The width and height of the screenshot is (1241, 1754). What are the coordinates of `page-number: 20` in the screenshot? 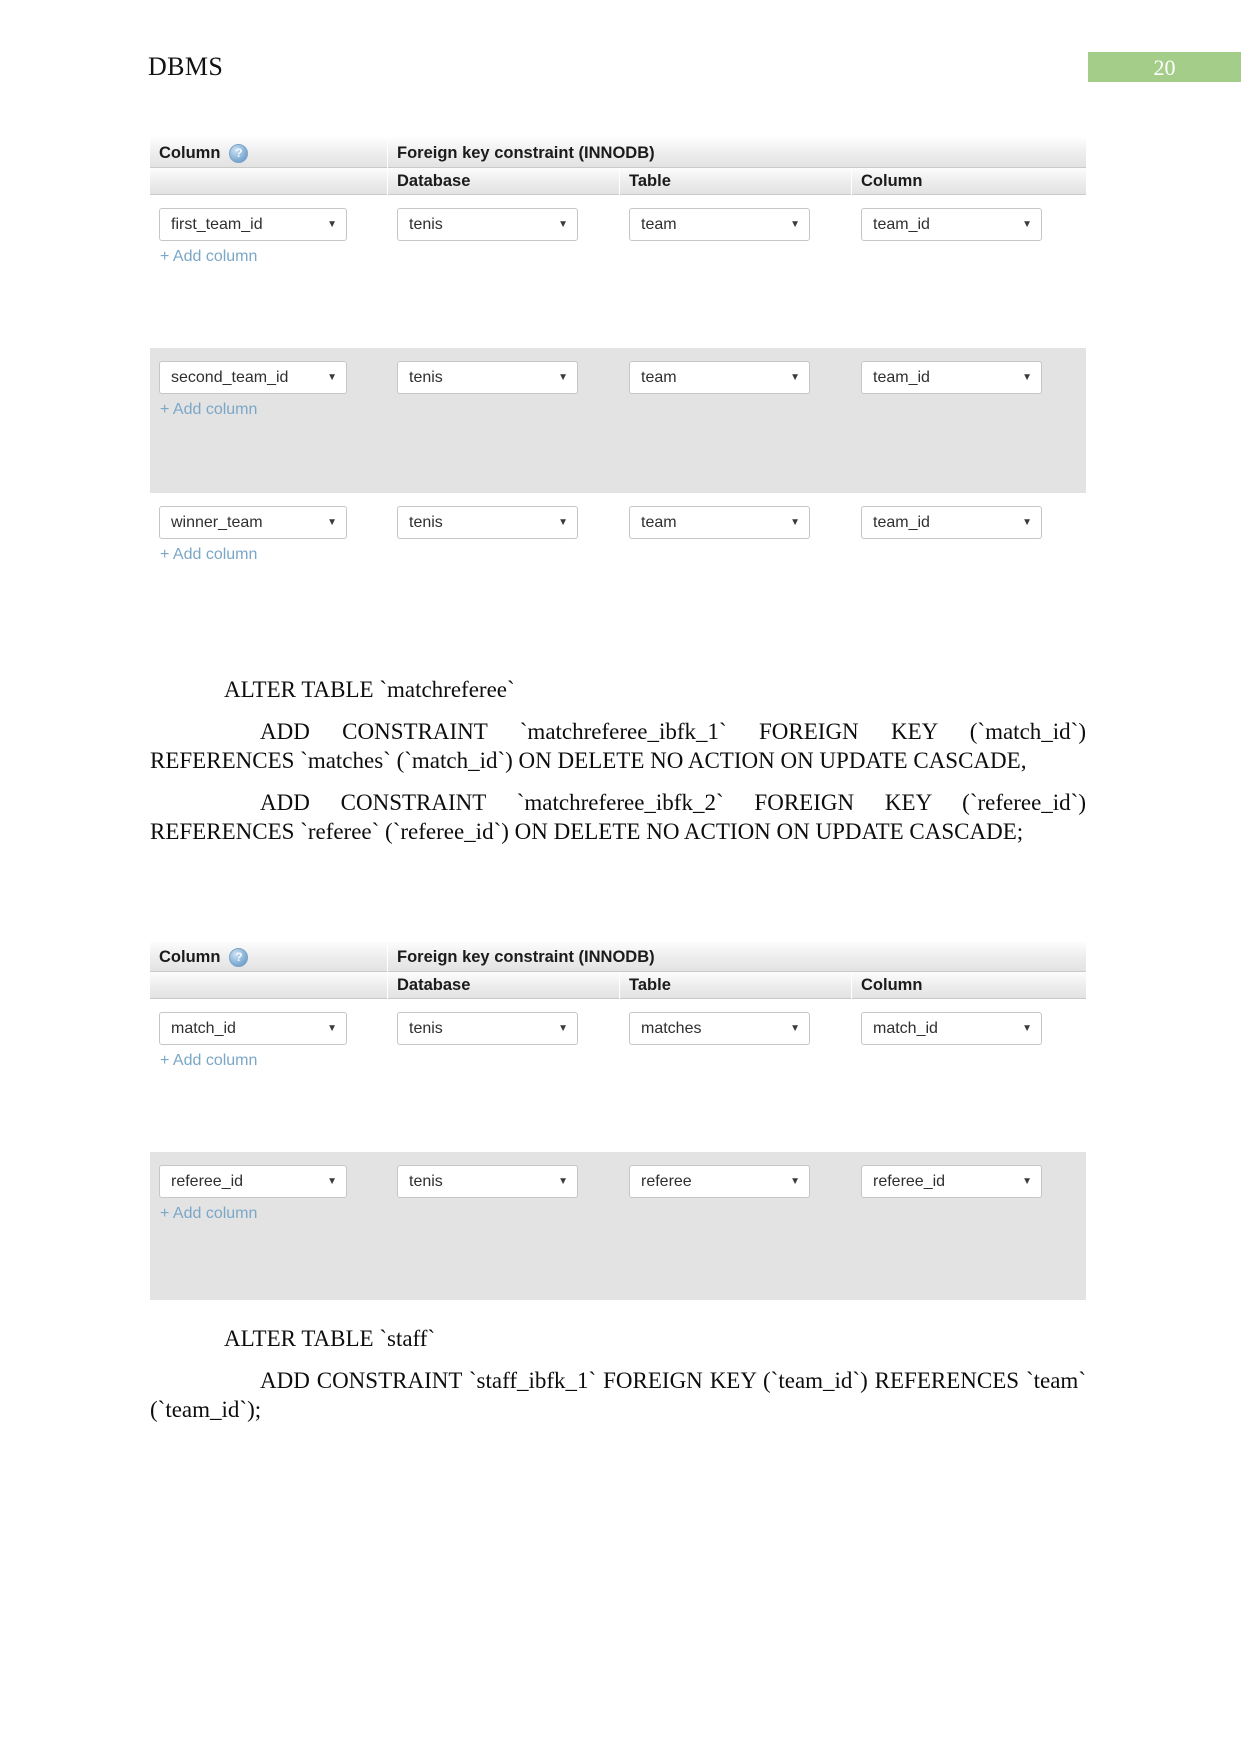 It's located at (1164, 67).